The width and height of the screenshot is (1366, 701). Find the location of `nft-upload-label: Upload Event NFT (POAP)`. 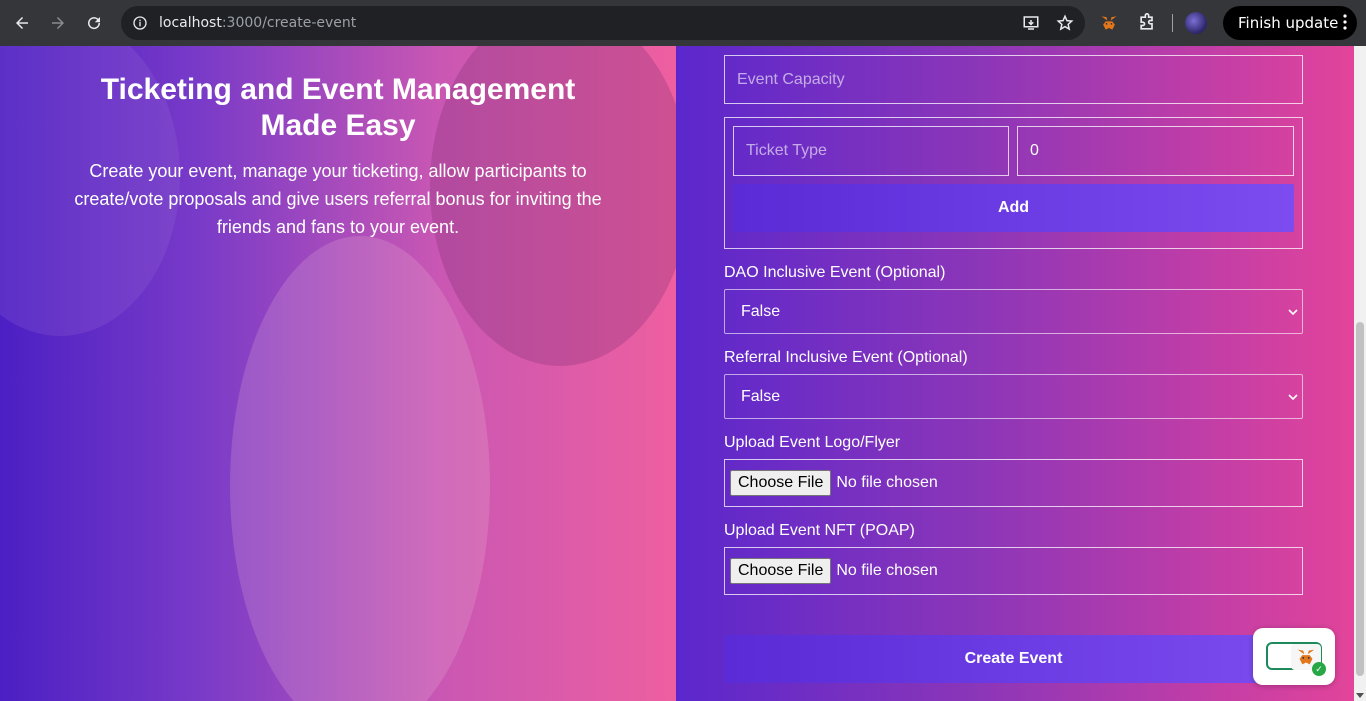

nft-upload-label: Upload Event NFT (POAP) is located at coordinates (819, 530).